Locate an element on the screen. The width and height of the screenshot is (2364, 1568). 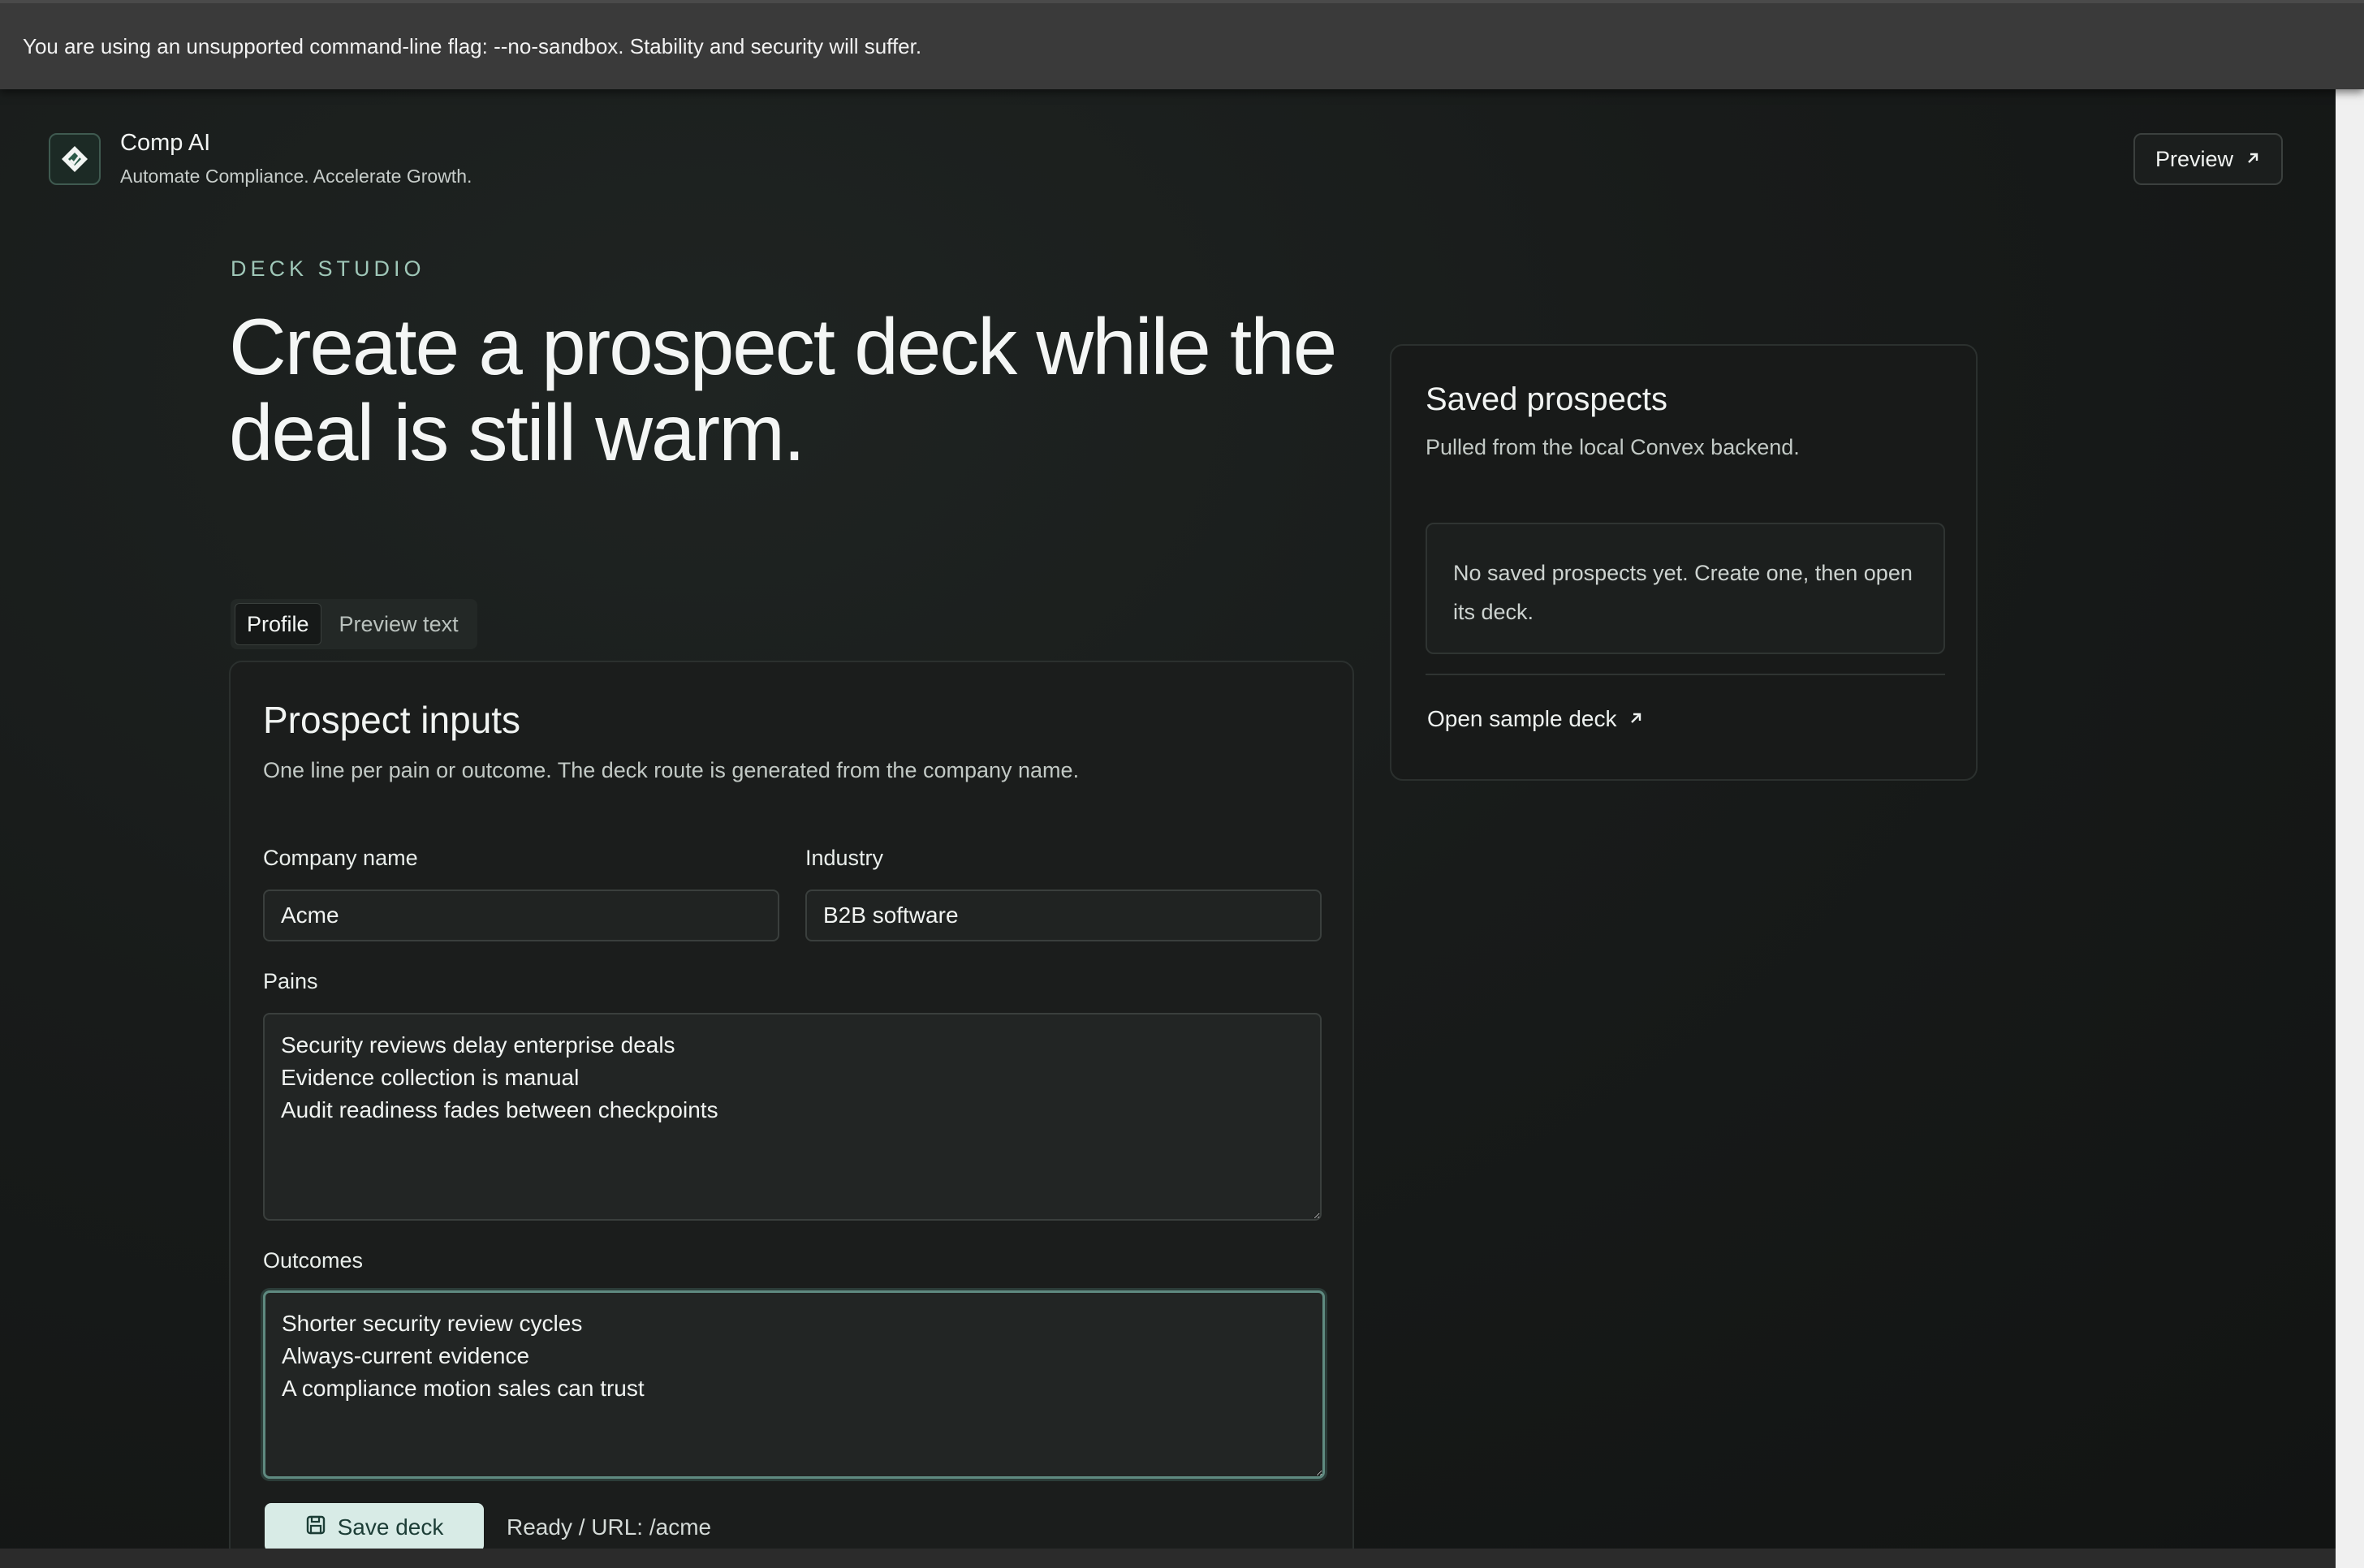
tab-preview-text: Preview text is located at coordinates (399, 624).